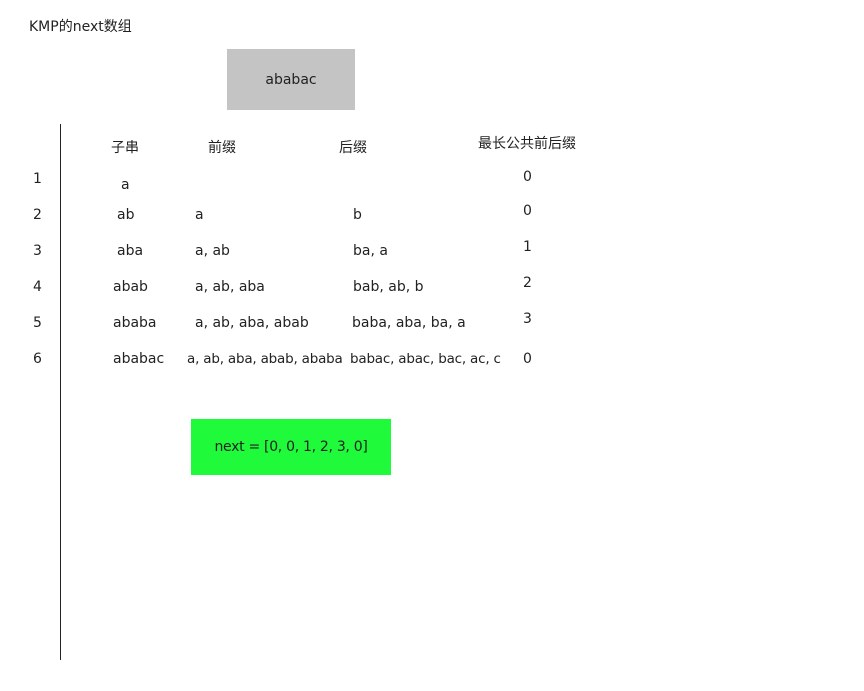 This screenshot has height=691, width=864. What do you see at coordinates (353, 148) in the screenshot?
I see `header-suffix: 后缀` at bounding box center [353, 148].